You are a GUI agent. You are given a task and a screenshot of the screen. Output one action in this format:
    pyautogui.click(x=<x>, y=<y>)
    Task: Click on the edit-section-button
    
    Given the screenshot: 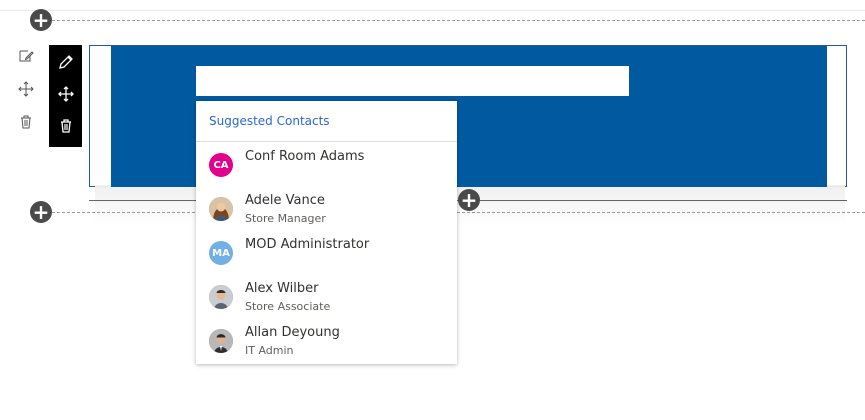 What is the action you would take?
    pyautogui.click(x=26, y=56)
    